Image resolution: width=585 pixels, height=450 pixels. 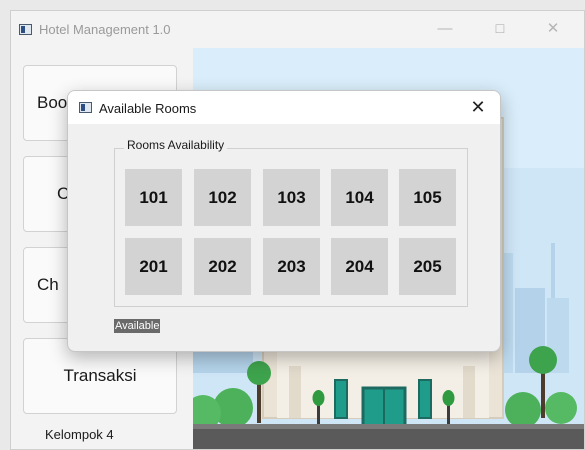 What do you see at coordinates (222, 197) in the screenshot?
I see `room-102-tile: 102` at bounding box center [222, 197].